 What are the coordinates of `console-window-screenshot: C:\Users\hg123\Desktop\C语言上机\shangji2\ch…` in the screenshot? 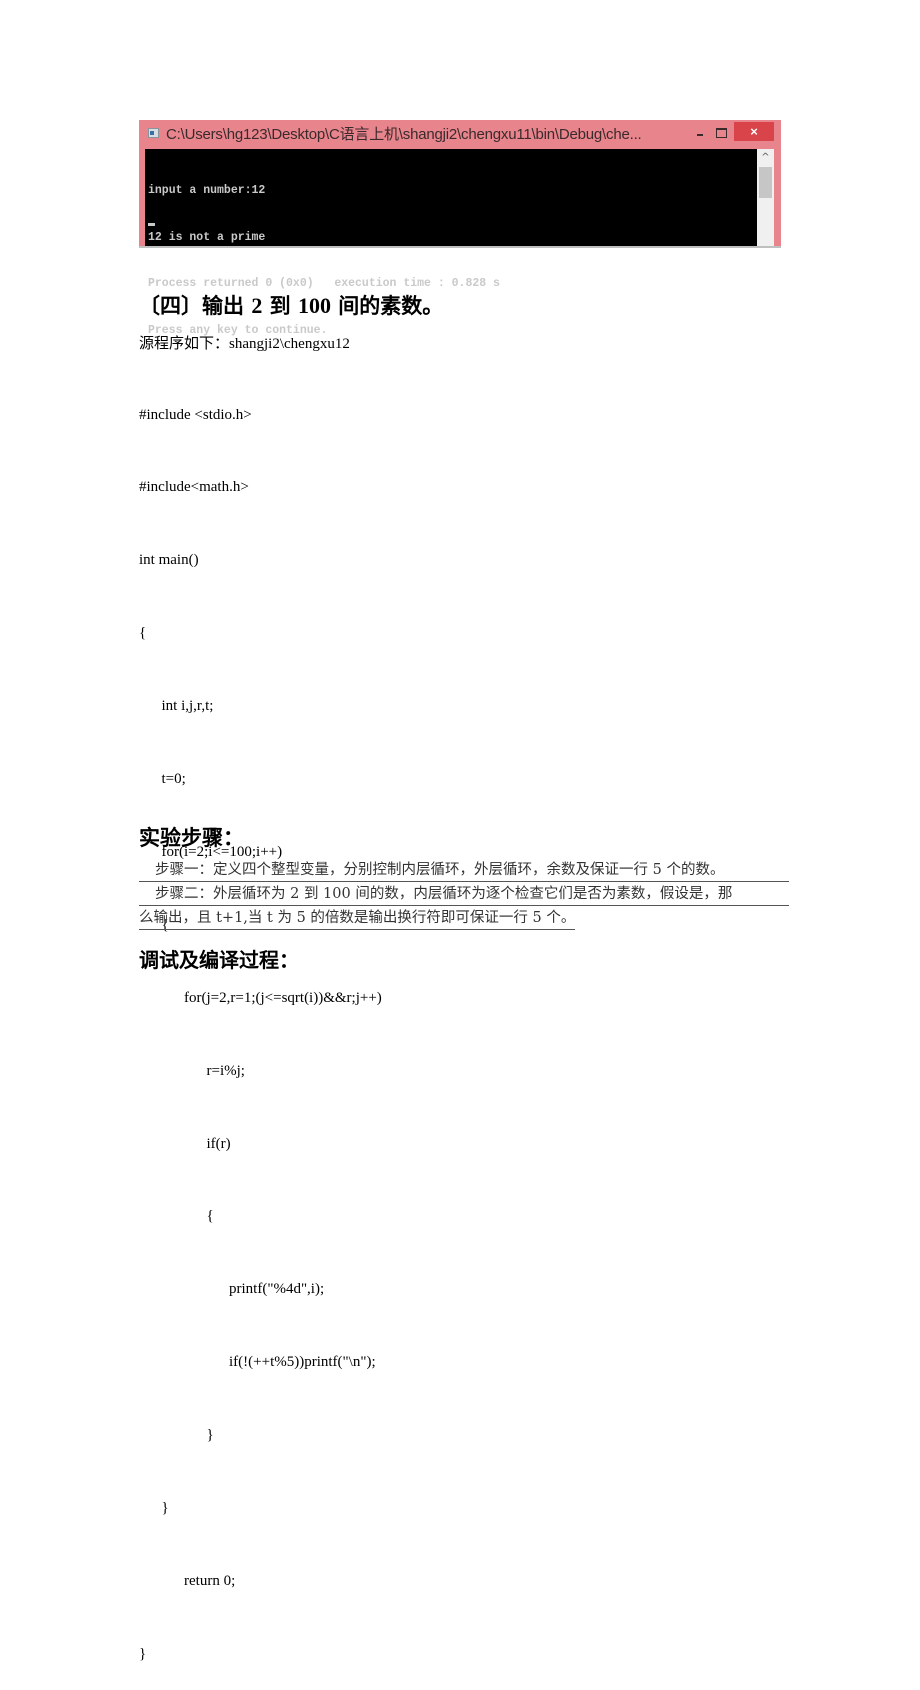 It's located at (460, 228).